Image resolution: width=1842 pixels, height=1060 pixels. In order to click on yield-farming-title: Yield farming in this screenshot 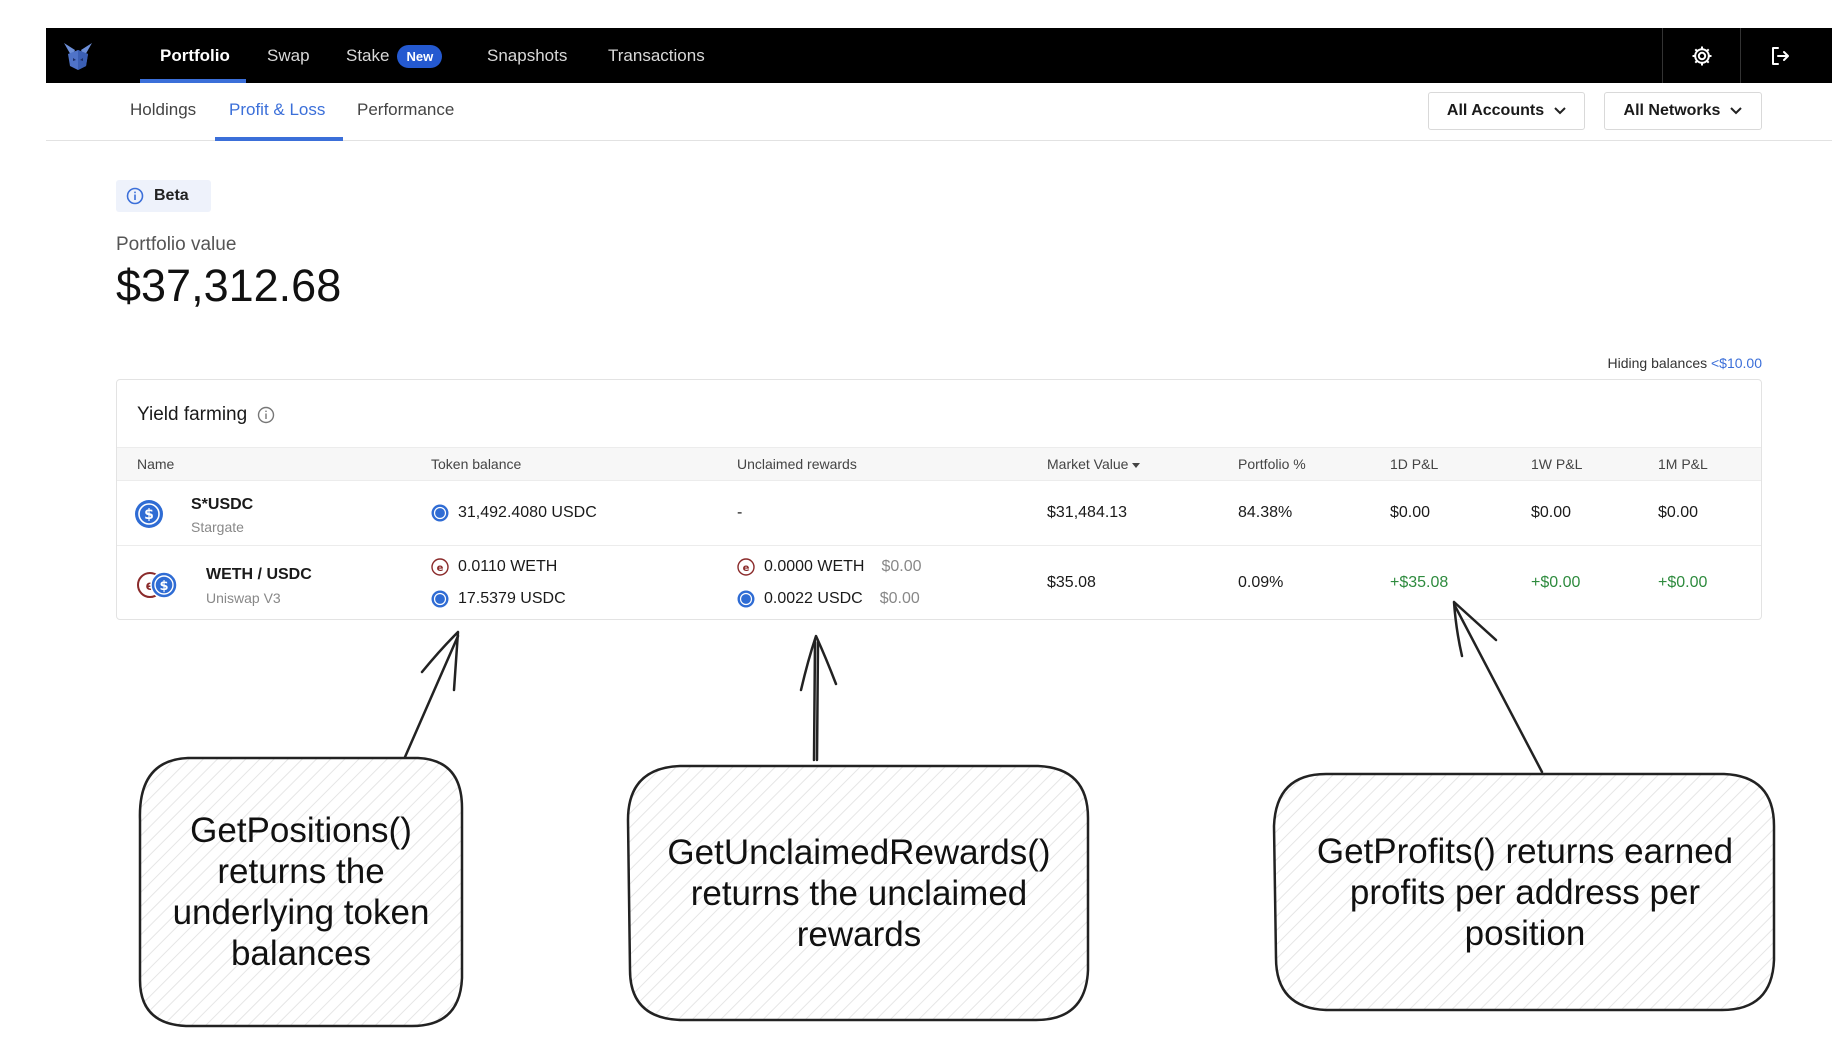, I will do `click(206, 415)`.